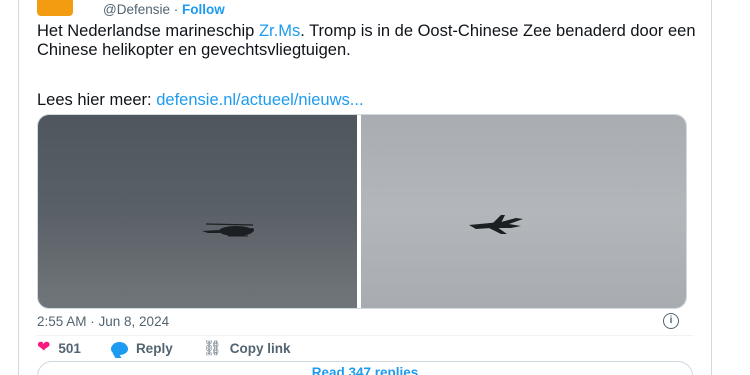 This screenshot has height=375, width=750. I want to click on author-handle-row: @Defensie · Follow, so click(164, 9).